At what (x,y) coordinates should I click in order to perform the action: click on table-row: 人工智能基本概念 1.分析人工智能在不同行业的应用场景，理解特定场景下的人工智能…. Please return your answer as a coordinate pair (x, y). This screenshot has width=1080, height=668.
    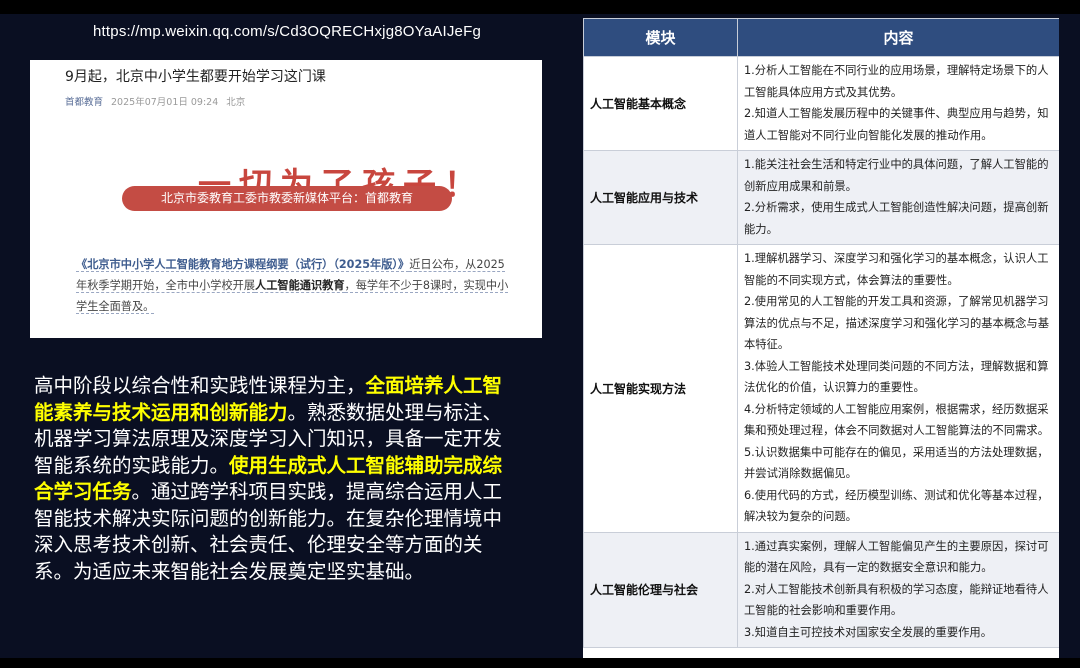
    Looking at the image, I should click on (821, 103).